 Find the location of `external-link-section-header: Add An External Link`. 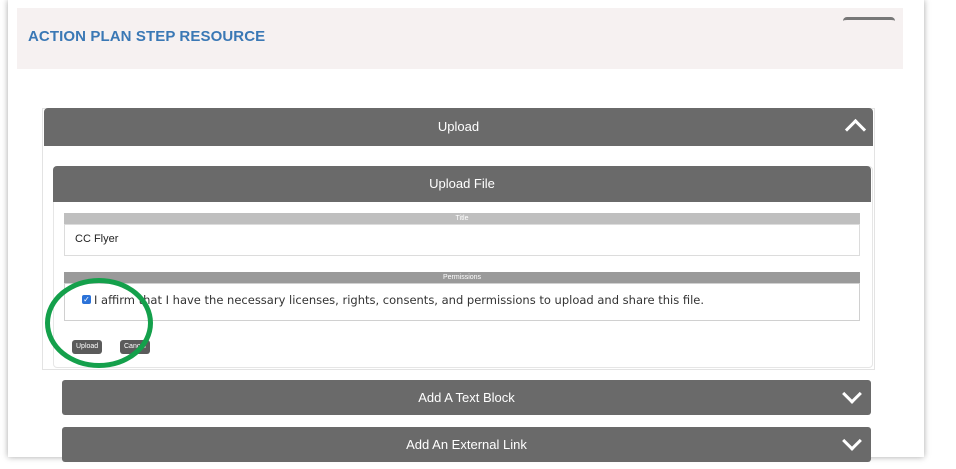

external-link-section-header: Add An External Link is located at coordinates (466, 444).